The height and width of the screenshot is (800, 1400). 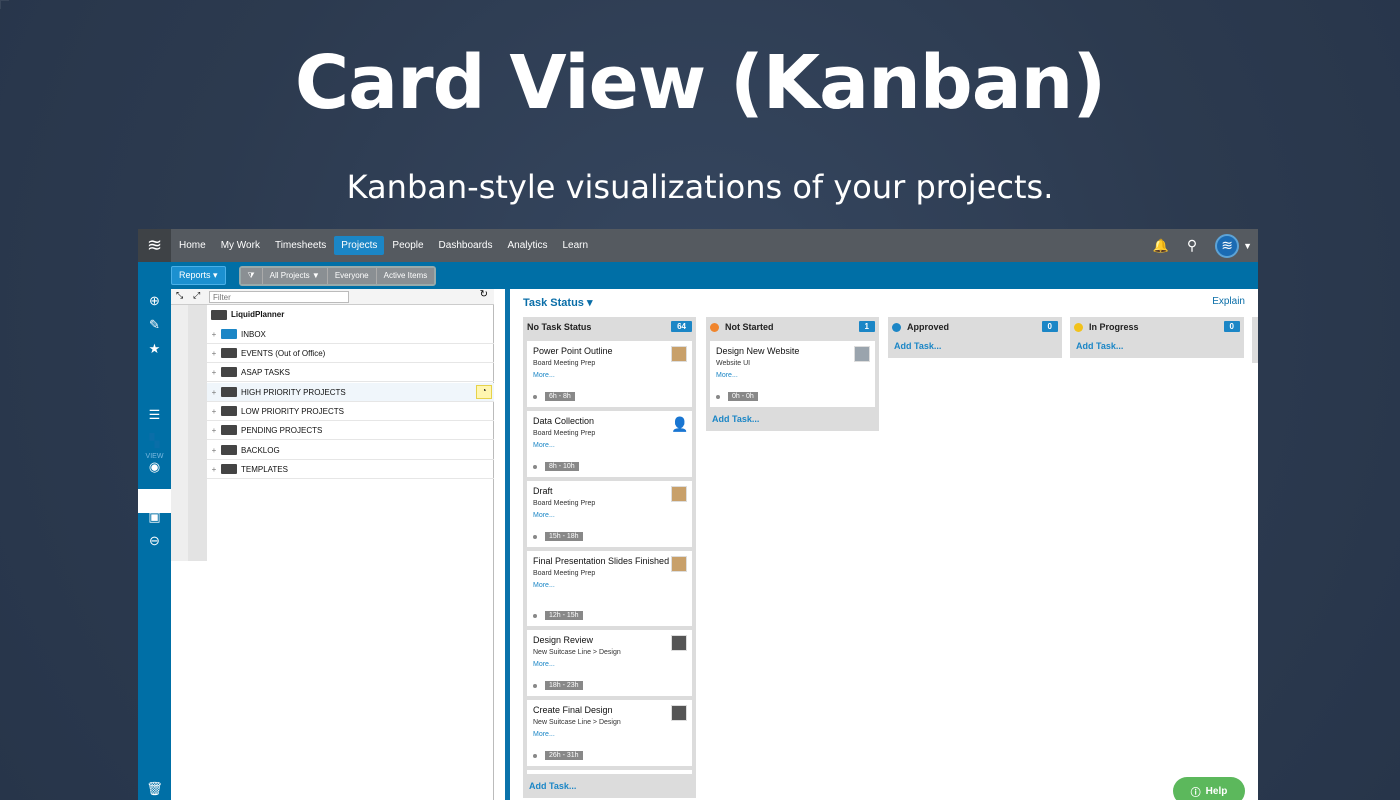 I want to click on user-avatar: ≋, so click(x=1227, y=245).